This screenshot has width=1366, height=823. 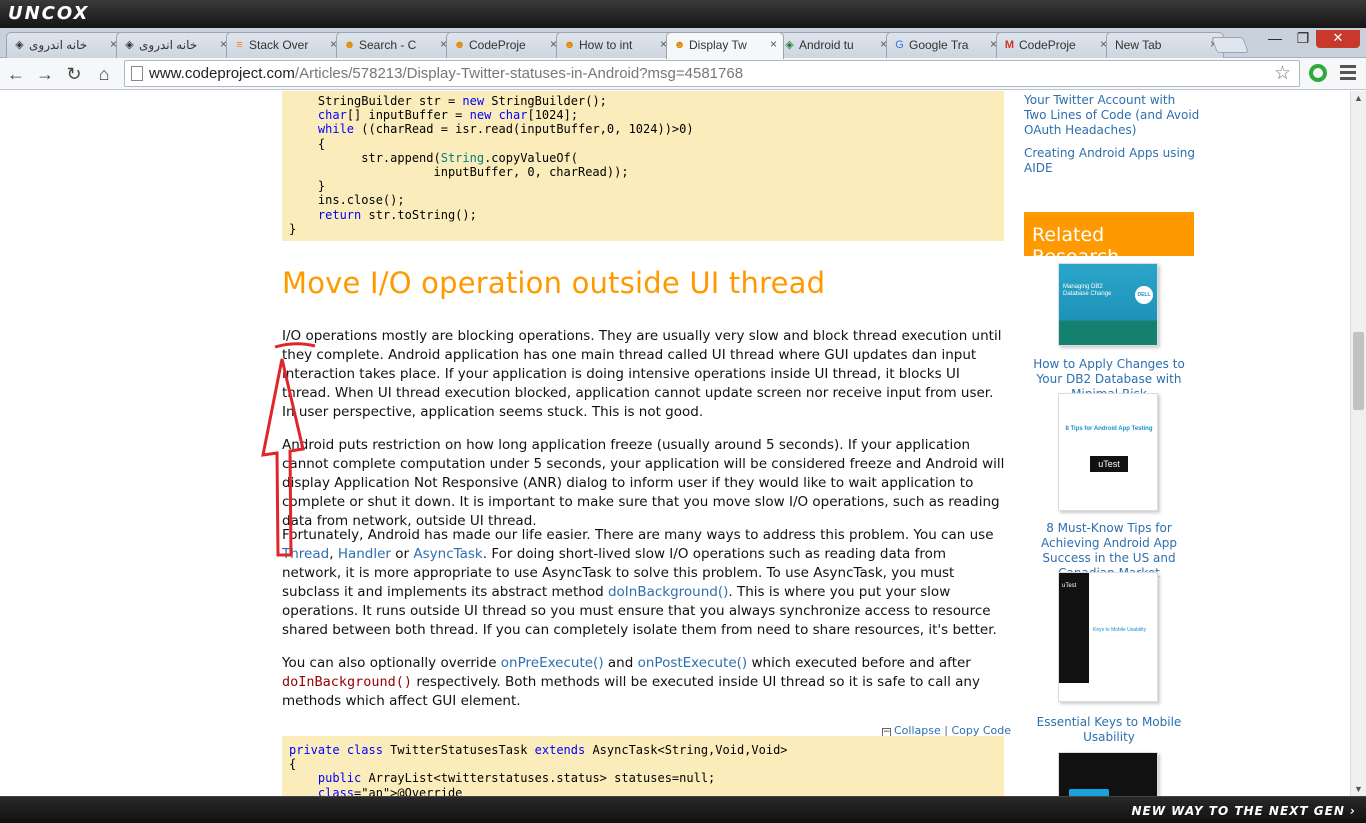 I want to click on research-caption-mobile-usability: Essential Keys to Mobile Usability, so click(x=1109, y=730).